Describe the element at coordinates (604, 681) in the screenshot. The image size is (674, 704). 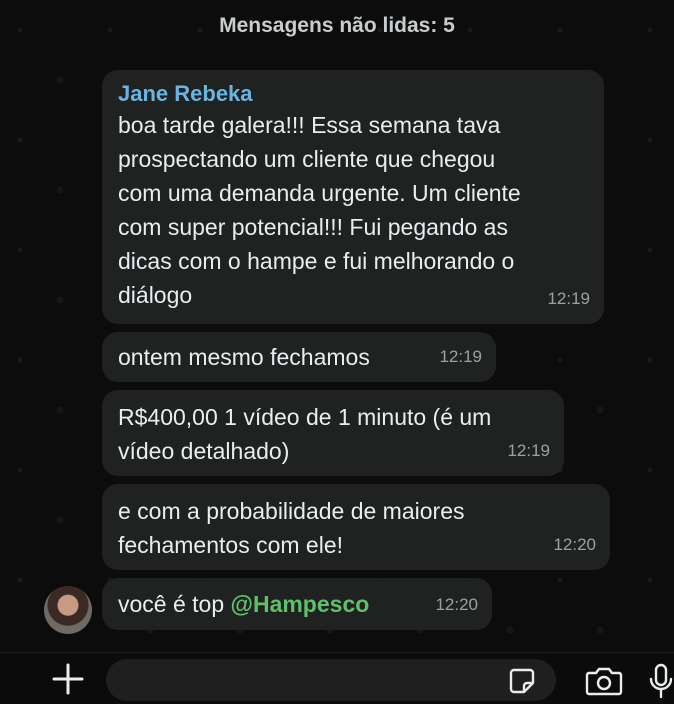
I see `camera-icon` at that location.